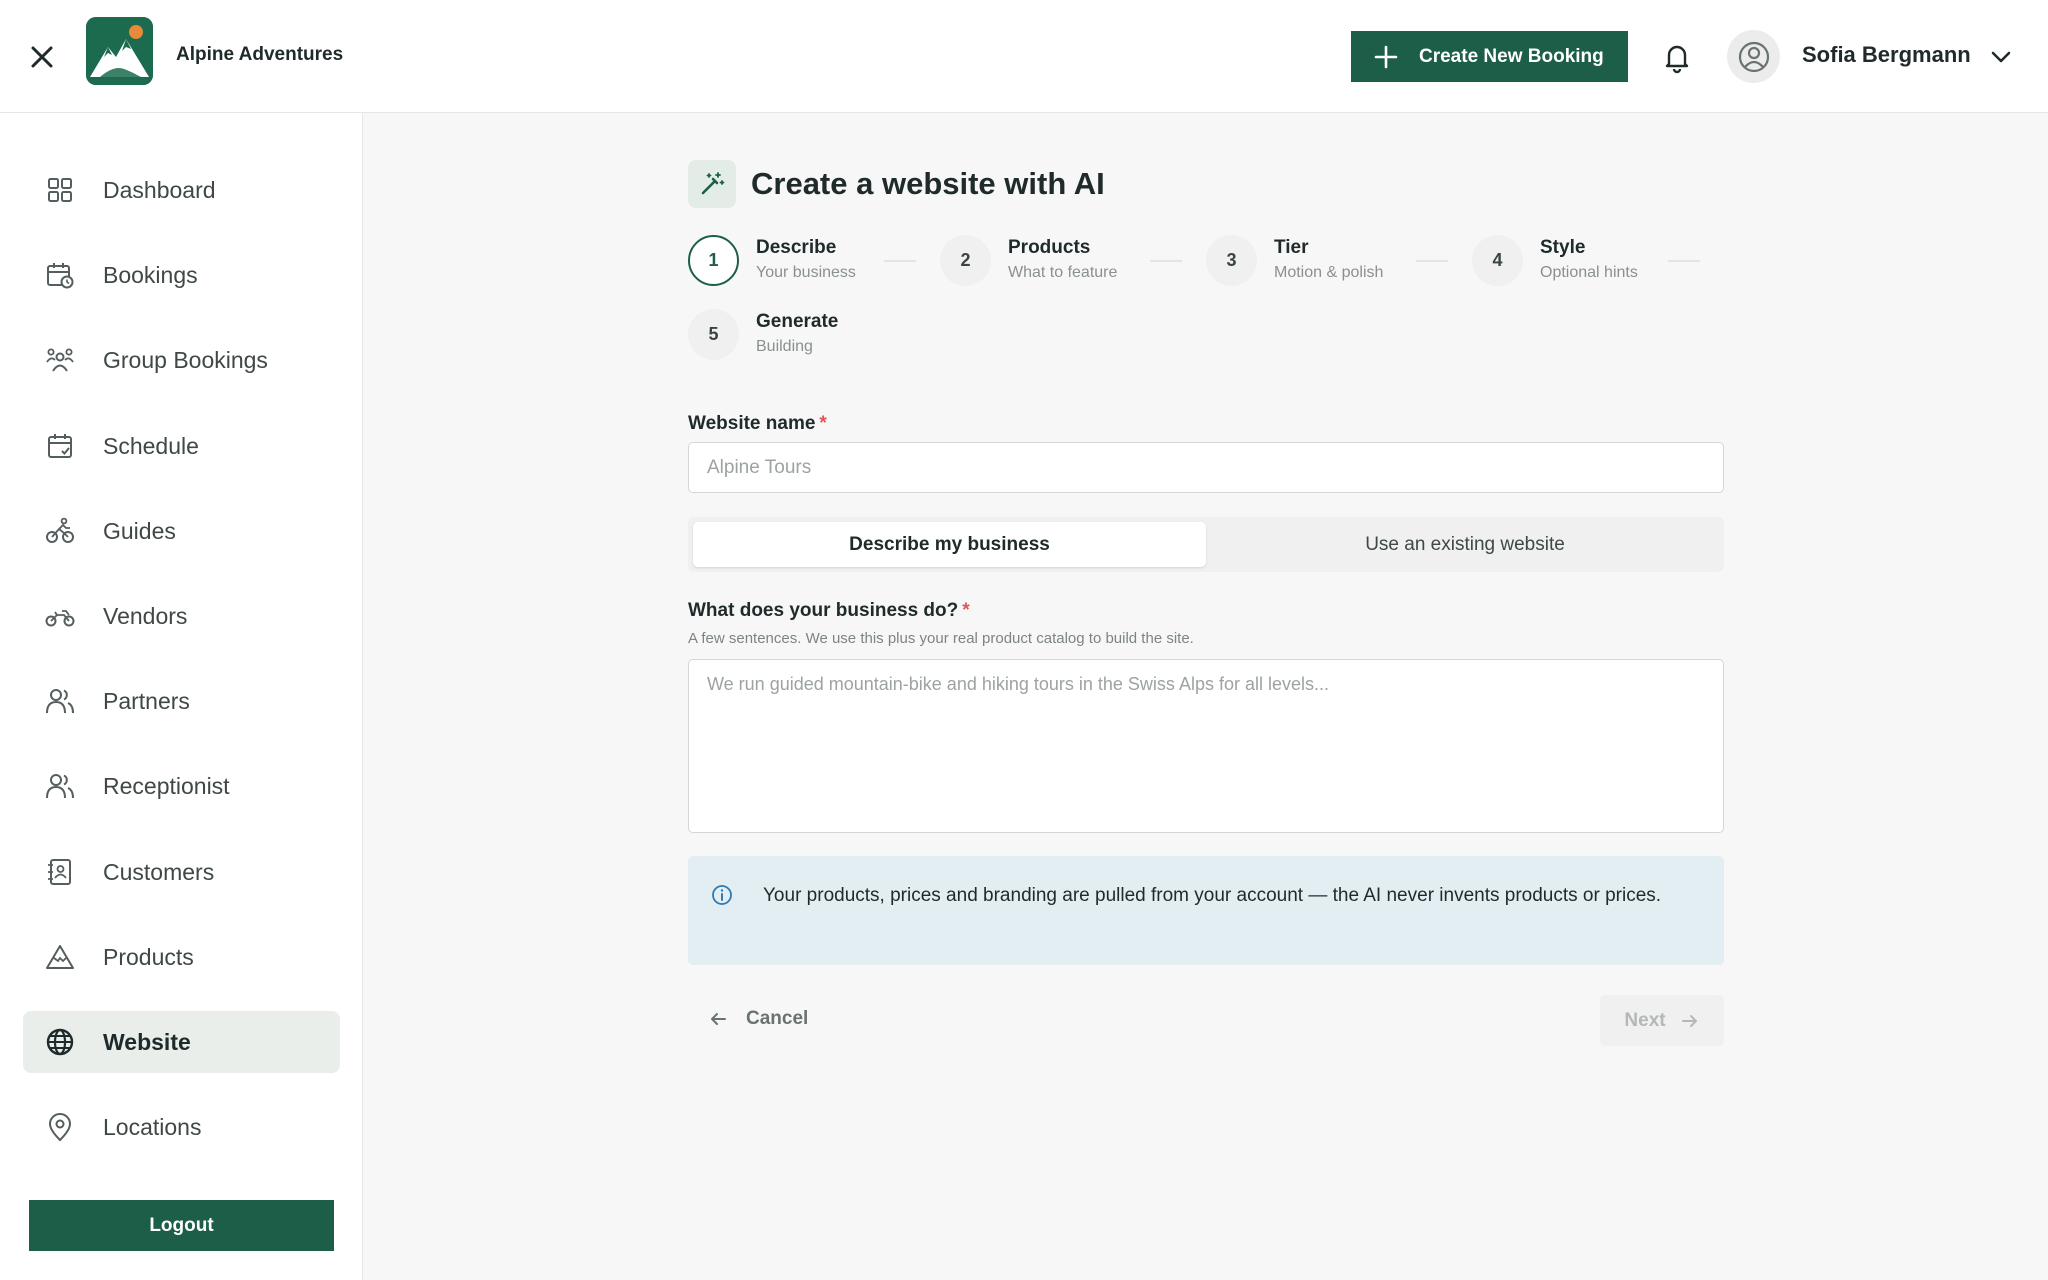 Image resolution: width=2048 pixels, height=1280 pixels. Describe the element at coordinates (60, 618) in the screenshot. I see `motorbike-icon` at that location.